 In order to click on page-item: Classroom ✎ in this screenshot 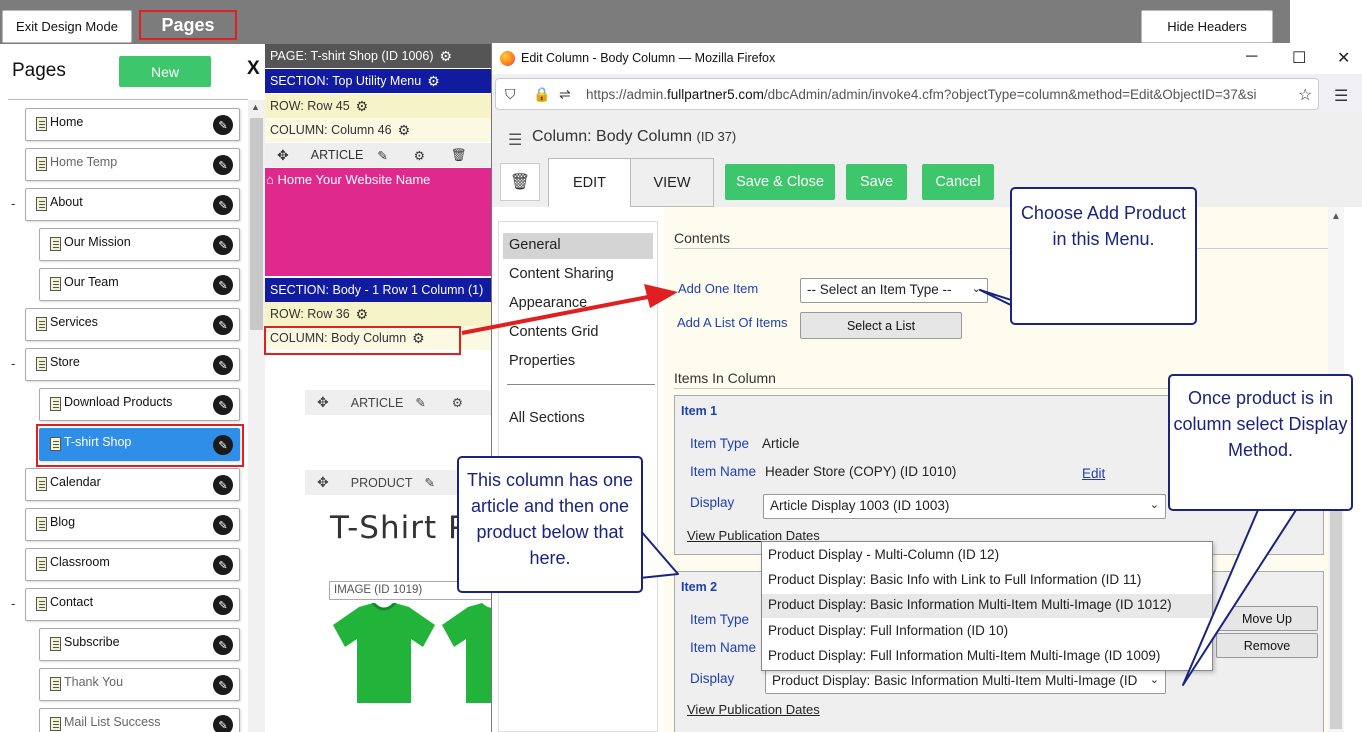, I will do `click(132, 564)`.